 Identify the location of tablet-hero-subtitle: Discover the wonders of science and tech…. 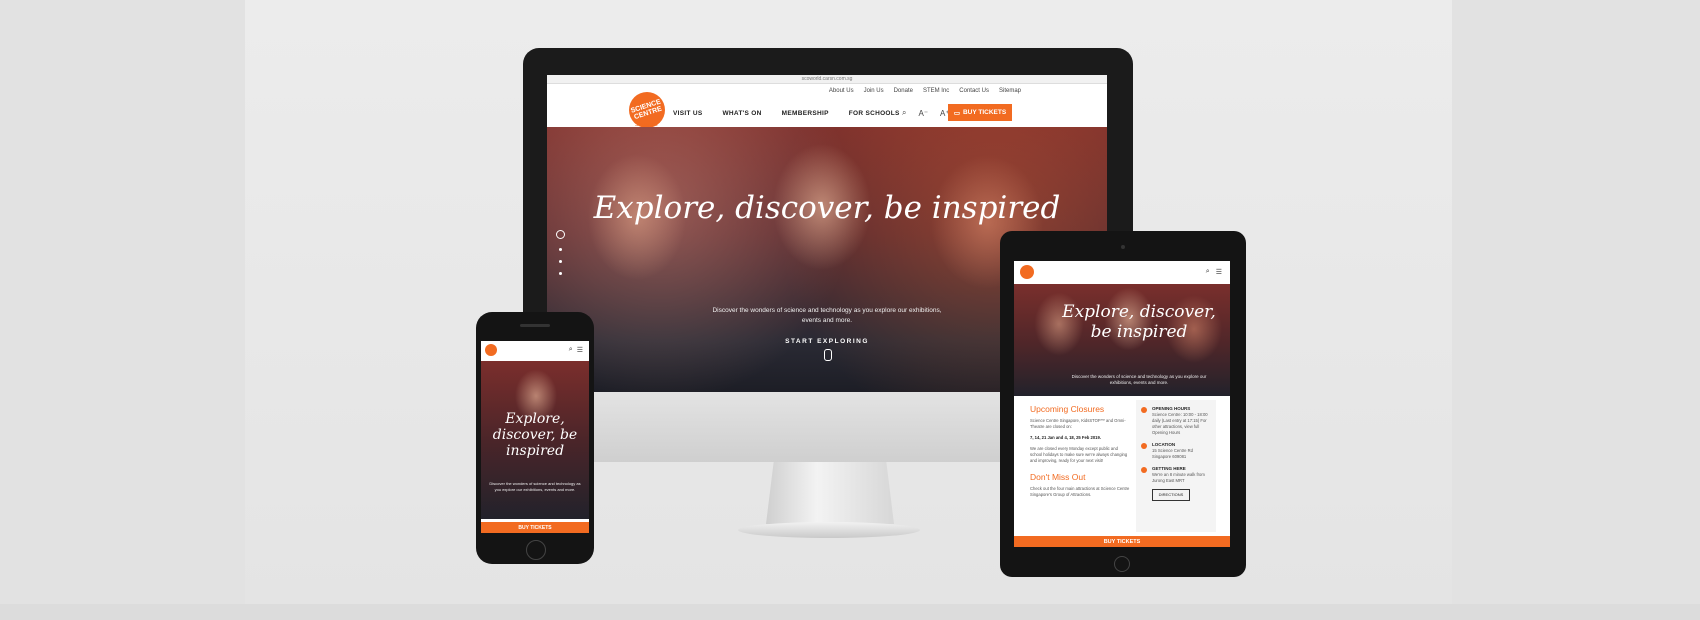
(1139, 379).